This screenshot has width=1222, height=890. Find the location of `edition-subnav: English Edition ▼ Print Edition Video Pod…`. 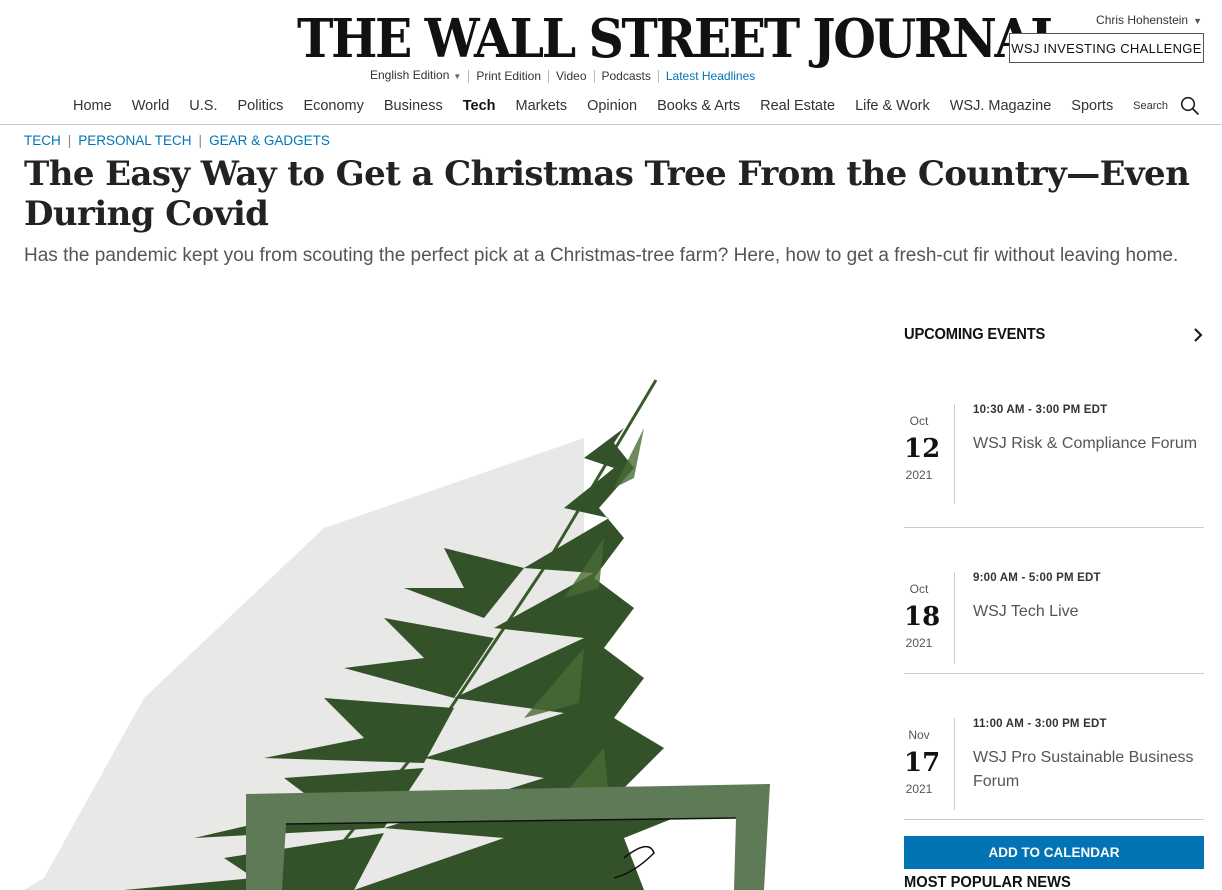

edition-subnav: English Edition ▼ Print Edition Video Pod… is located at coordinates (566, 76).